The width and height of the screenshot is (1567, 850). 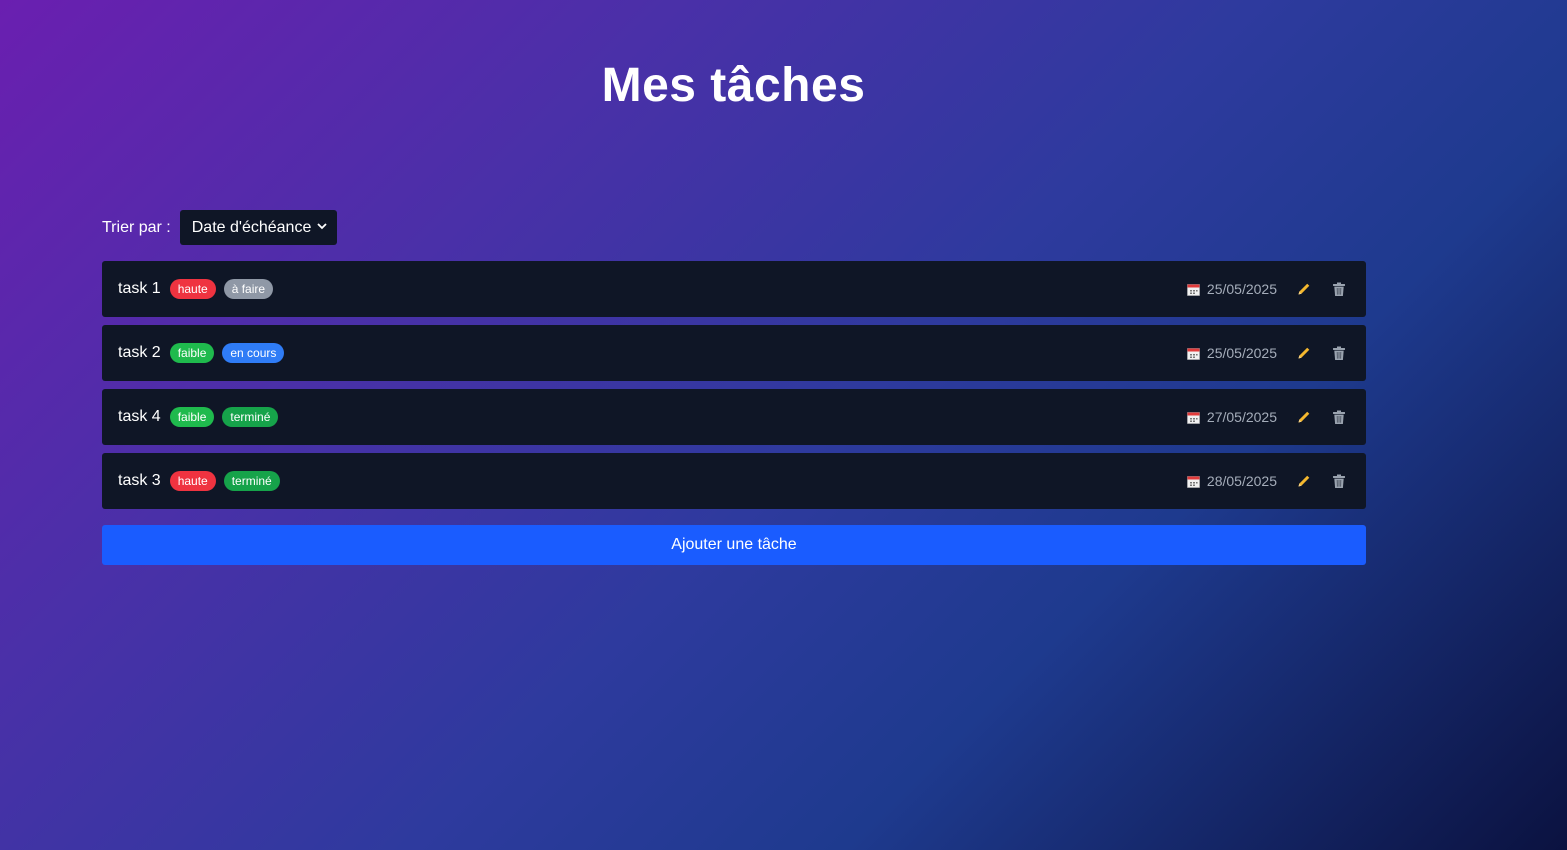 I want to click on sort-select: Date d'échéance, so click(x=258, y=227).